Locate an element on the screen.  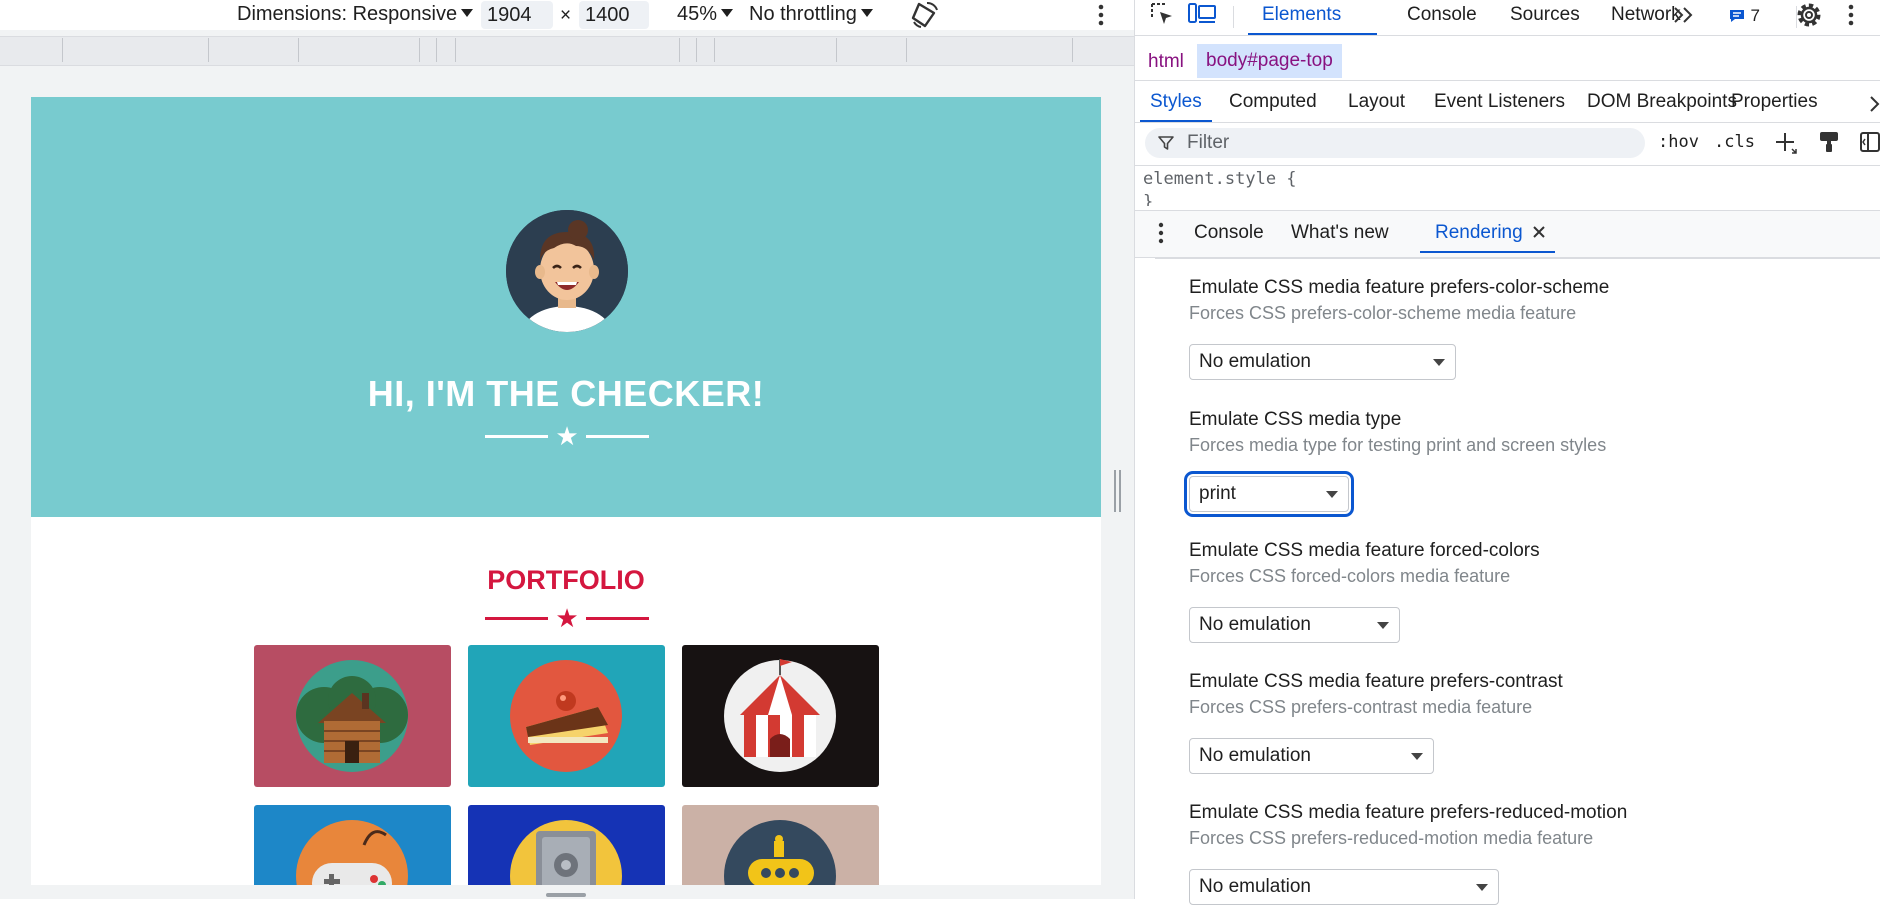
filter-icon is located at coordinates (1166, 143).